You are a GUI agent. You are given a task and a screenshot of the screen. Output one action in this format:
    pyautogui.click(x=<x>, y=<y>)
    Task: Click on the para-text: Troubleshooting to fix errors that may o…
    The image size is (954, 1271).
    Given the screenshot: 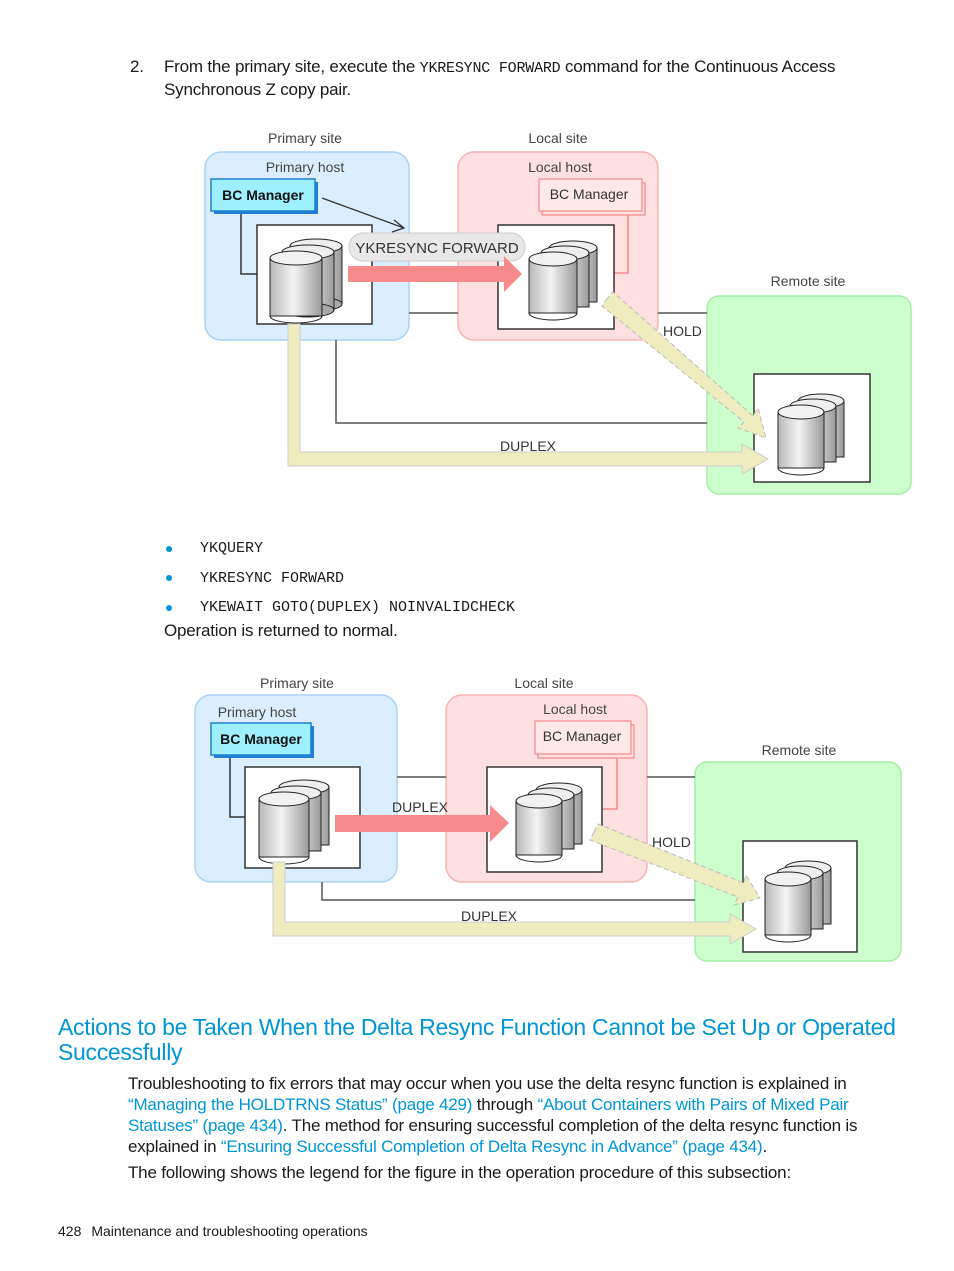 What is the action you would take?
    pyautogui.click(x=487, y=1083)
    